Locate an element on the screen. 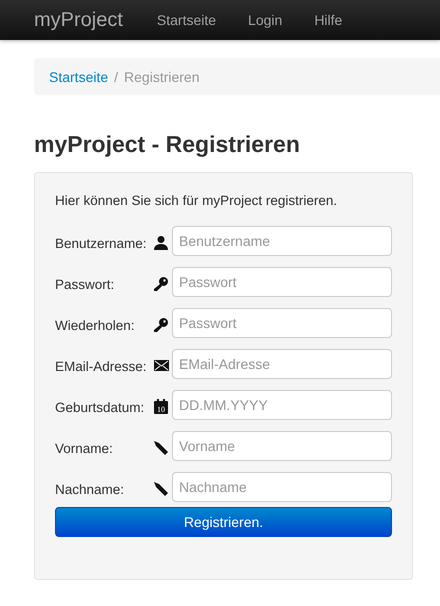 This screenshot has width=440, height=606. nav-link: Login is located at coordinates (265, 20).